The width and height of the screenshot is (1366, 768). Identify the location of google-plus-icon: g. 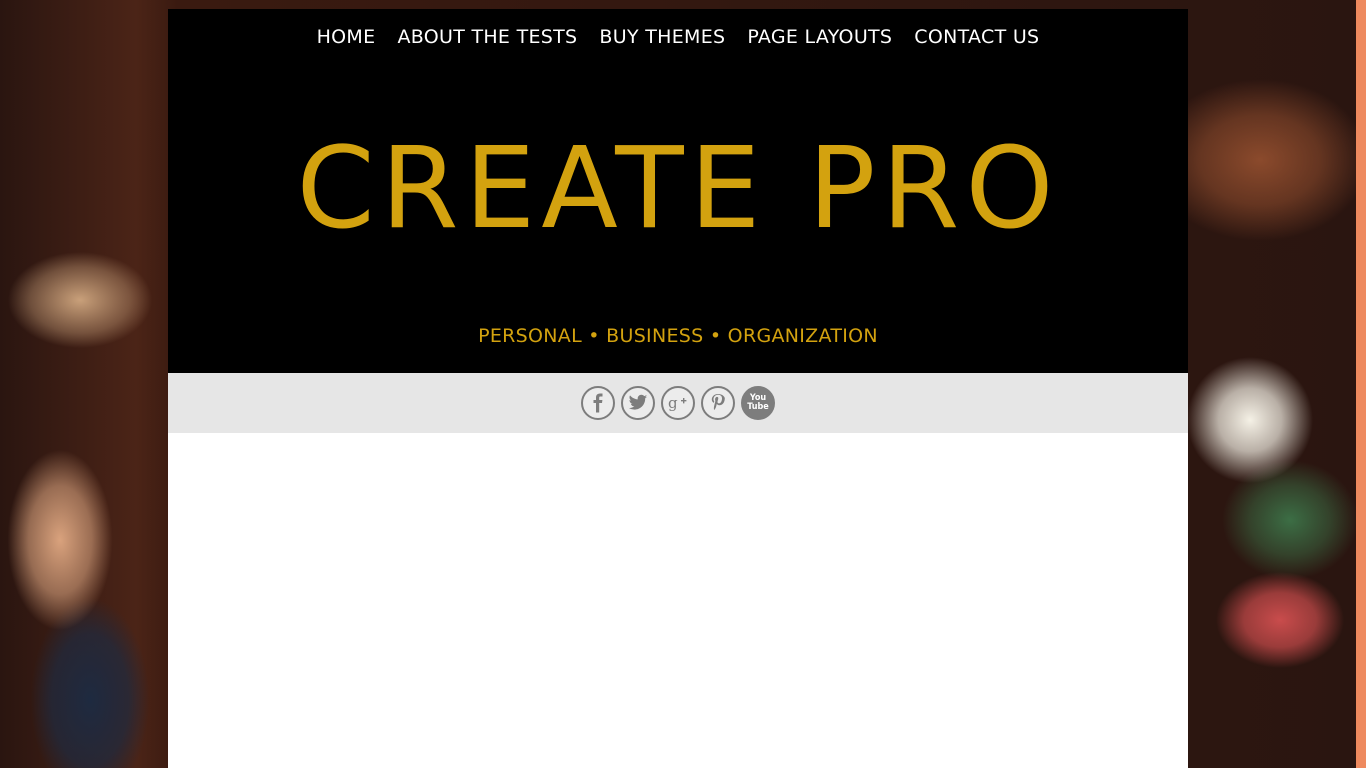
(678, 403).